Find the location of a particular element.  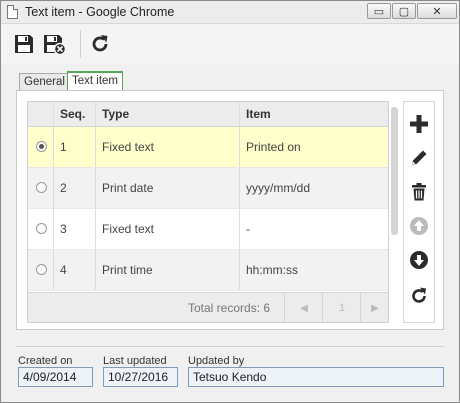

minimize-icon: ▭ is located at coordinates (379, 11).